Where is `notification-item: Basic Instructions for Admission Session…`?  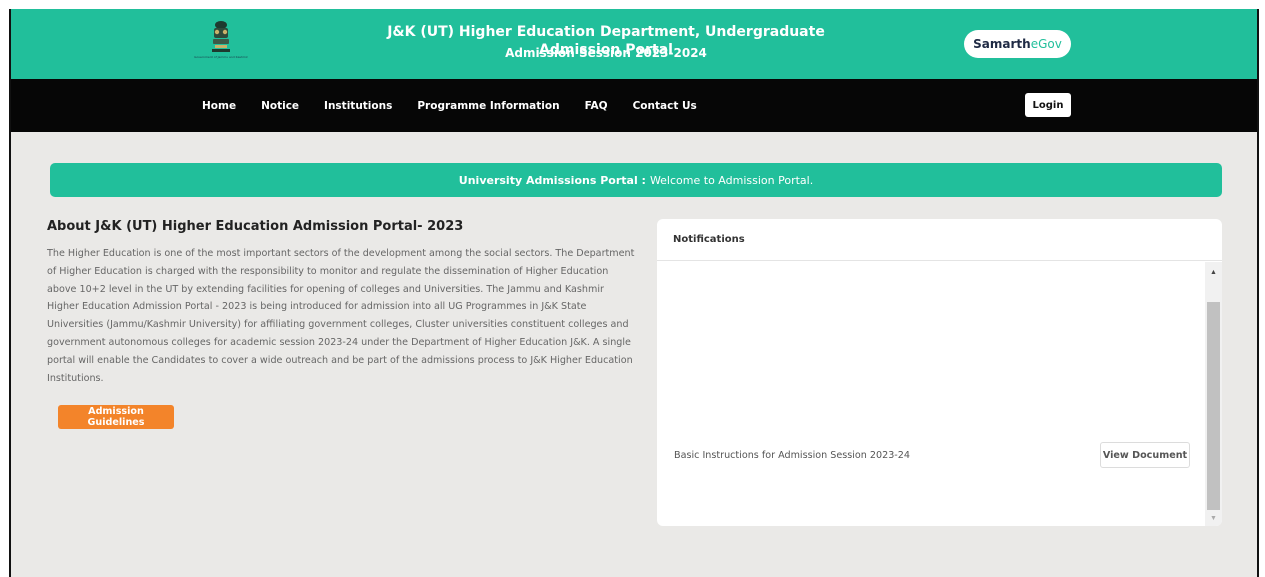
notification-item: Basic Instructions for Admission Session… is located at coordinates (932, 455).